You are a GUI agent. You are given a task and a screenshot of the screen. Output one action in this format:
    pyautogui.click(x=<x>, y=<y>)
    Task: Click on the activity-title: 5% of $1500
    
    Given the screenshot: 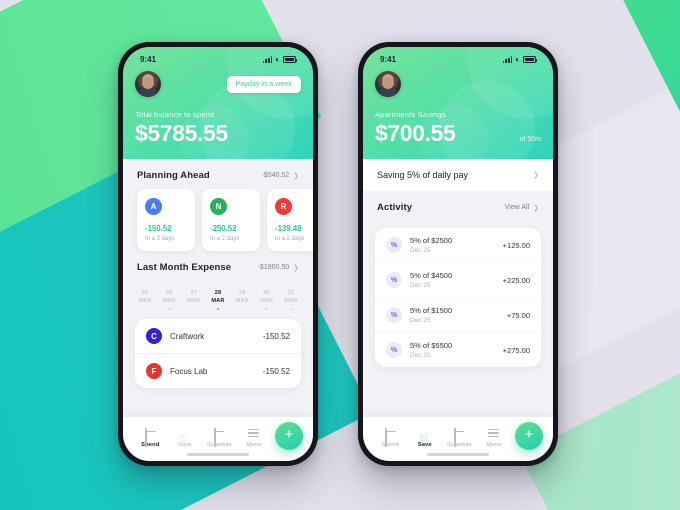 What is the action you would take?
    pyautogui.click(x=431, y=310)
    